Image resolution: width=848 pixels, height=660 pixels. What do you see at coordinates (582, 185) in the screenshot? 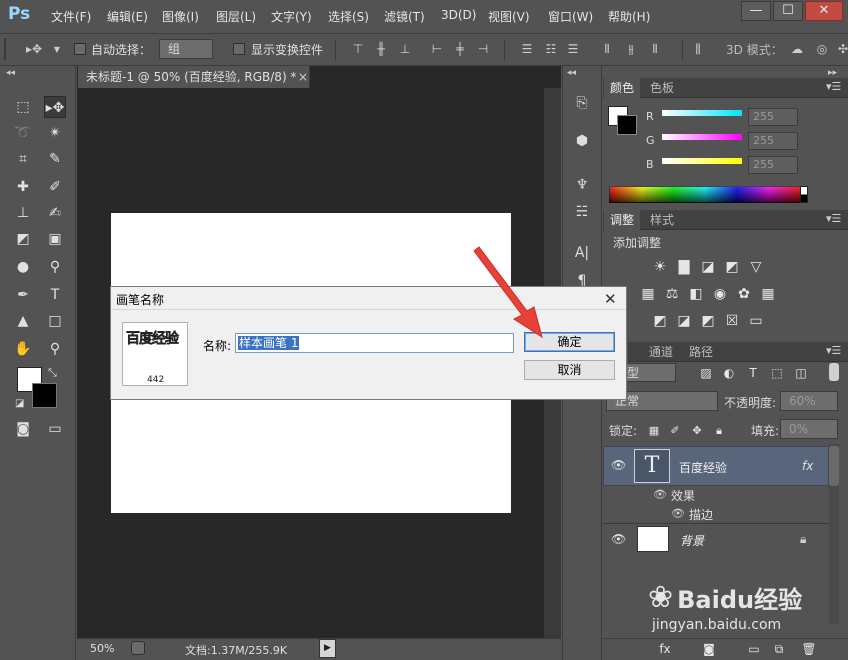
I see `brush-panel-icon: ♆` at bounding box center [582, 185].